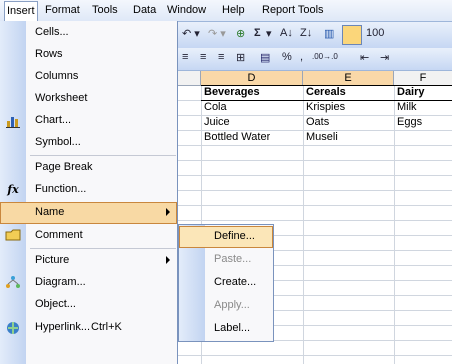 This screenshot has width=452, height=364. Describe the element at coordinates (411, 92) in the screenshot. I see `cell-header-dairy: Dairy` at that location.